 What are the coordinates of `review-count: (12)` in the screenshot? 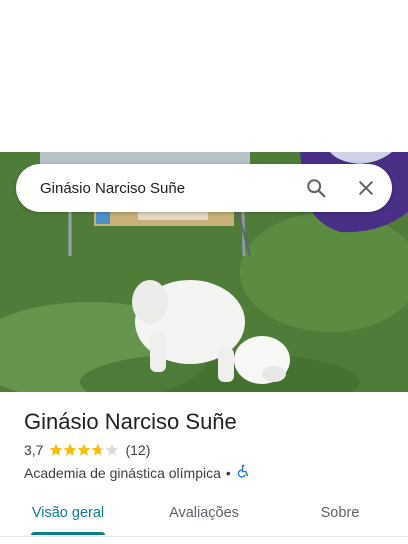 It's located at (137, 450).